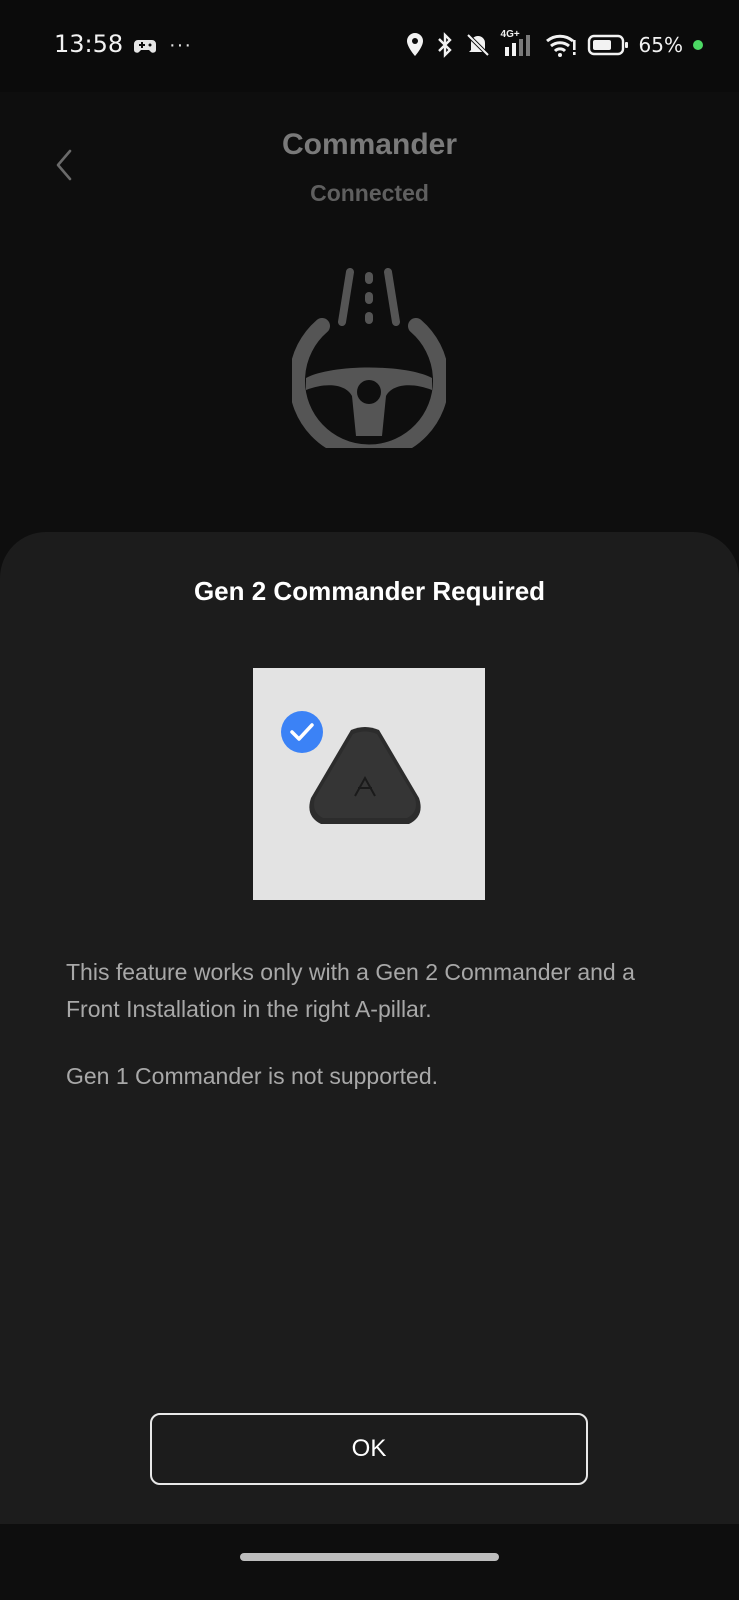  I want to click on status-right-icons: 4G+ 65%, so click(554, 43).